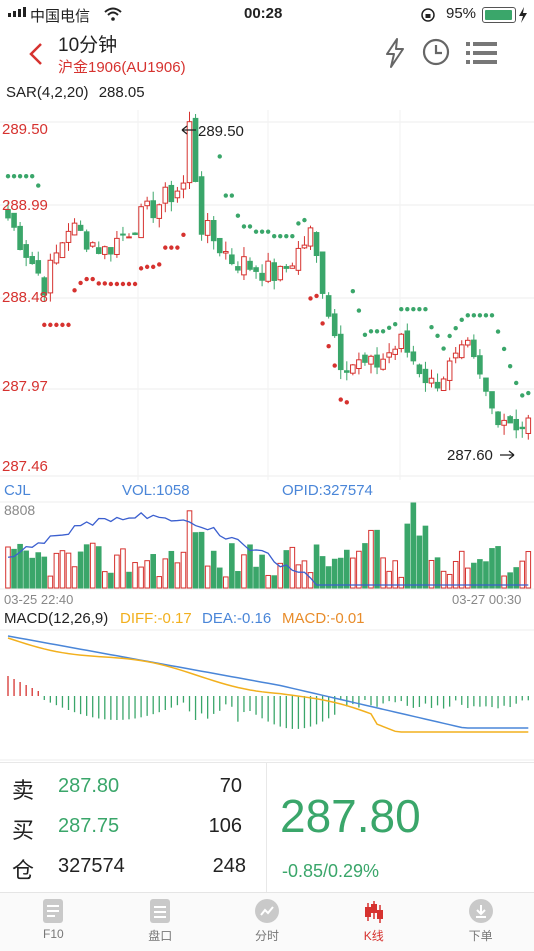 Image resolution: width=534 pixels, height=951 pixels. Describe the element at coordinates (263, 13) in the screenshot. I see `clock-time: 00:28` at that location.